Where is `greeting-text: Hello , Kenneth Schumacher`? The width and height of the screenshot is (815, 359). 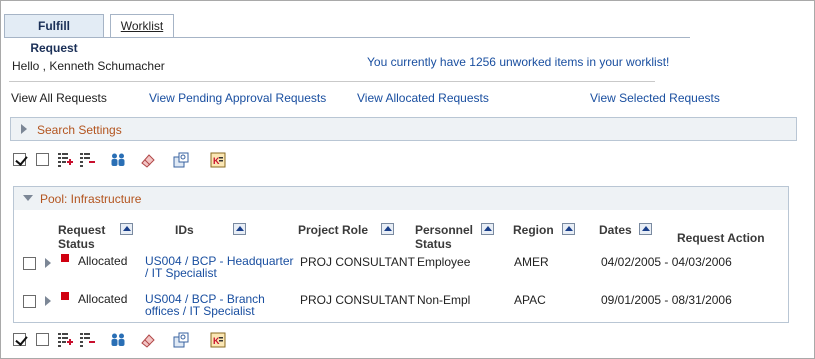 greeting-text: Hello , Kenneth Schumacher is located at coordinates (88, 66).